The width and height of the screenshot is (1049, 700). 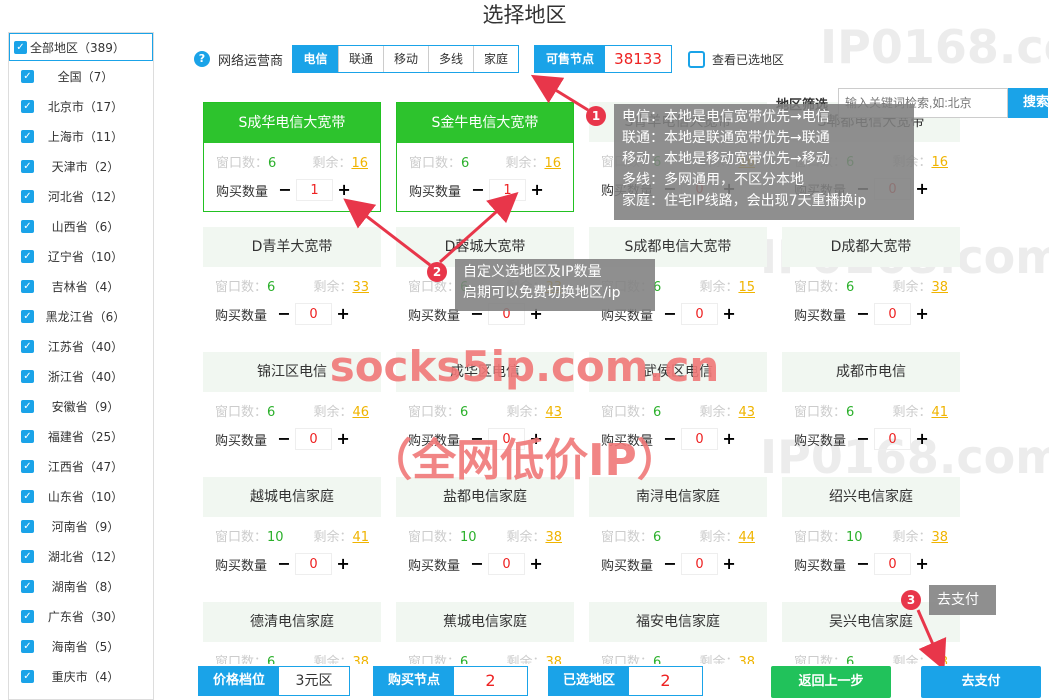 What do you see at coordinates (697, 59) in the screenshot?
I see `checkbox-unchecked-icon` at bounding box center [697, 59].